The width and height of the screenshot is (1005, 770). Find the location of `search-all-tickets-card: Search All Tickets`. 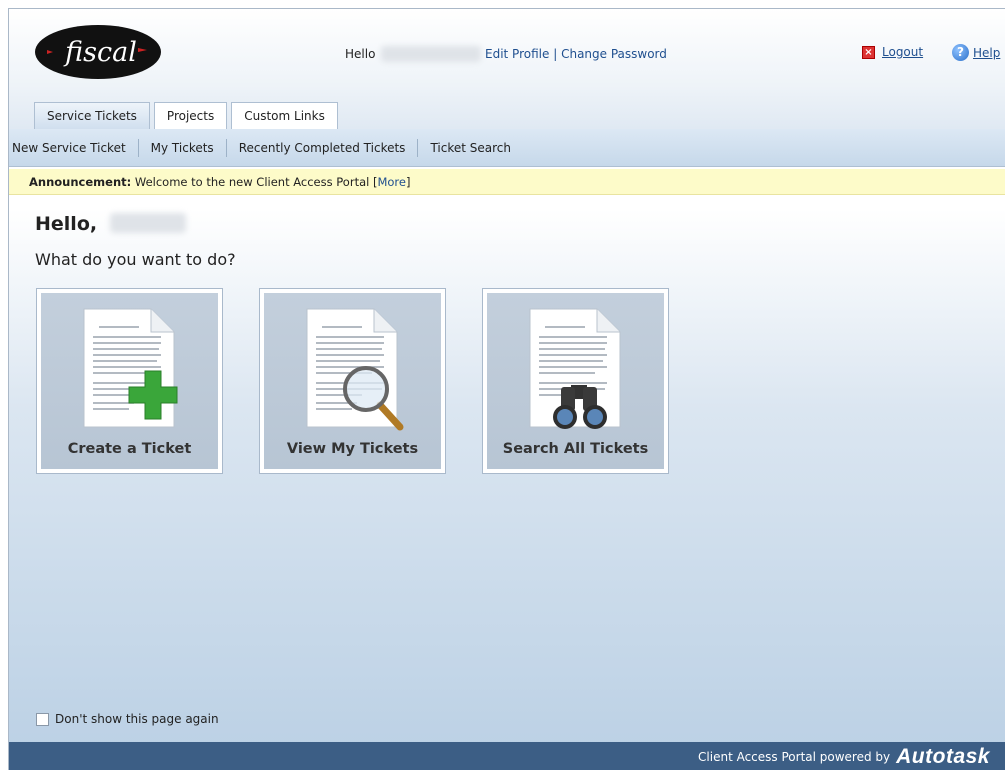

search-all-tickets-card: Search All Tickets is located at coordinates (575, 381).